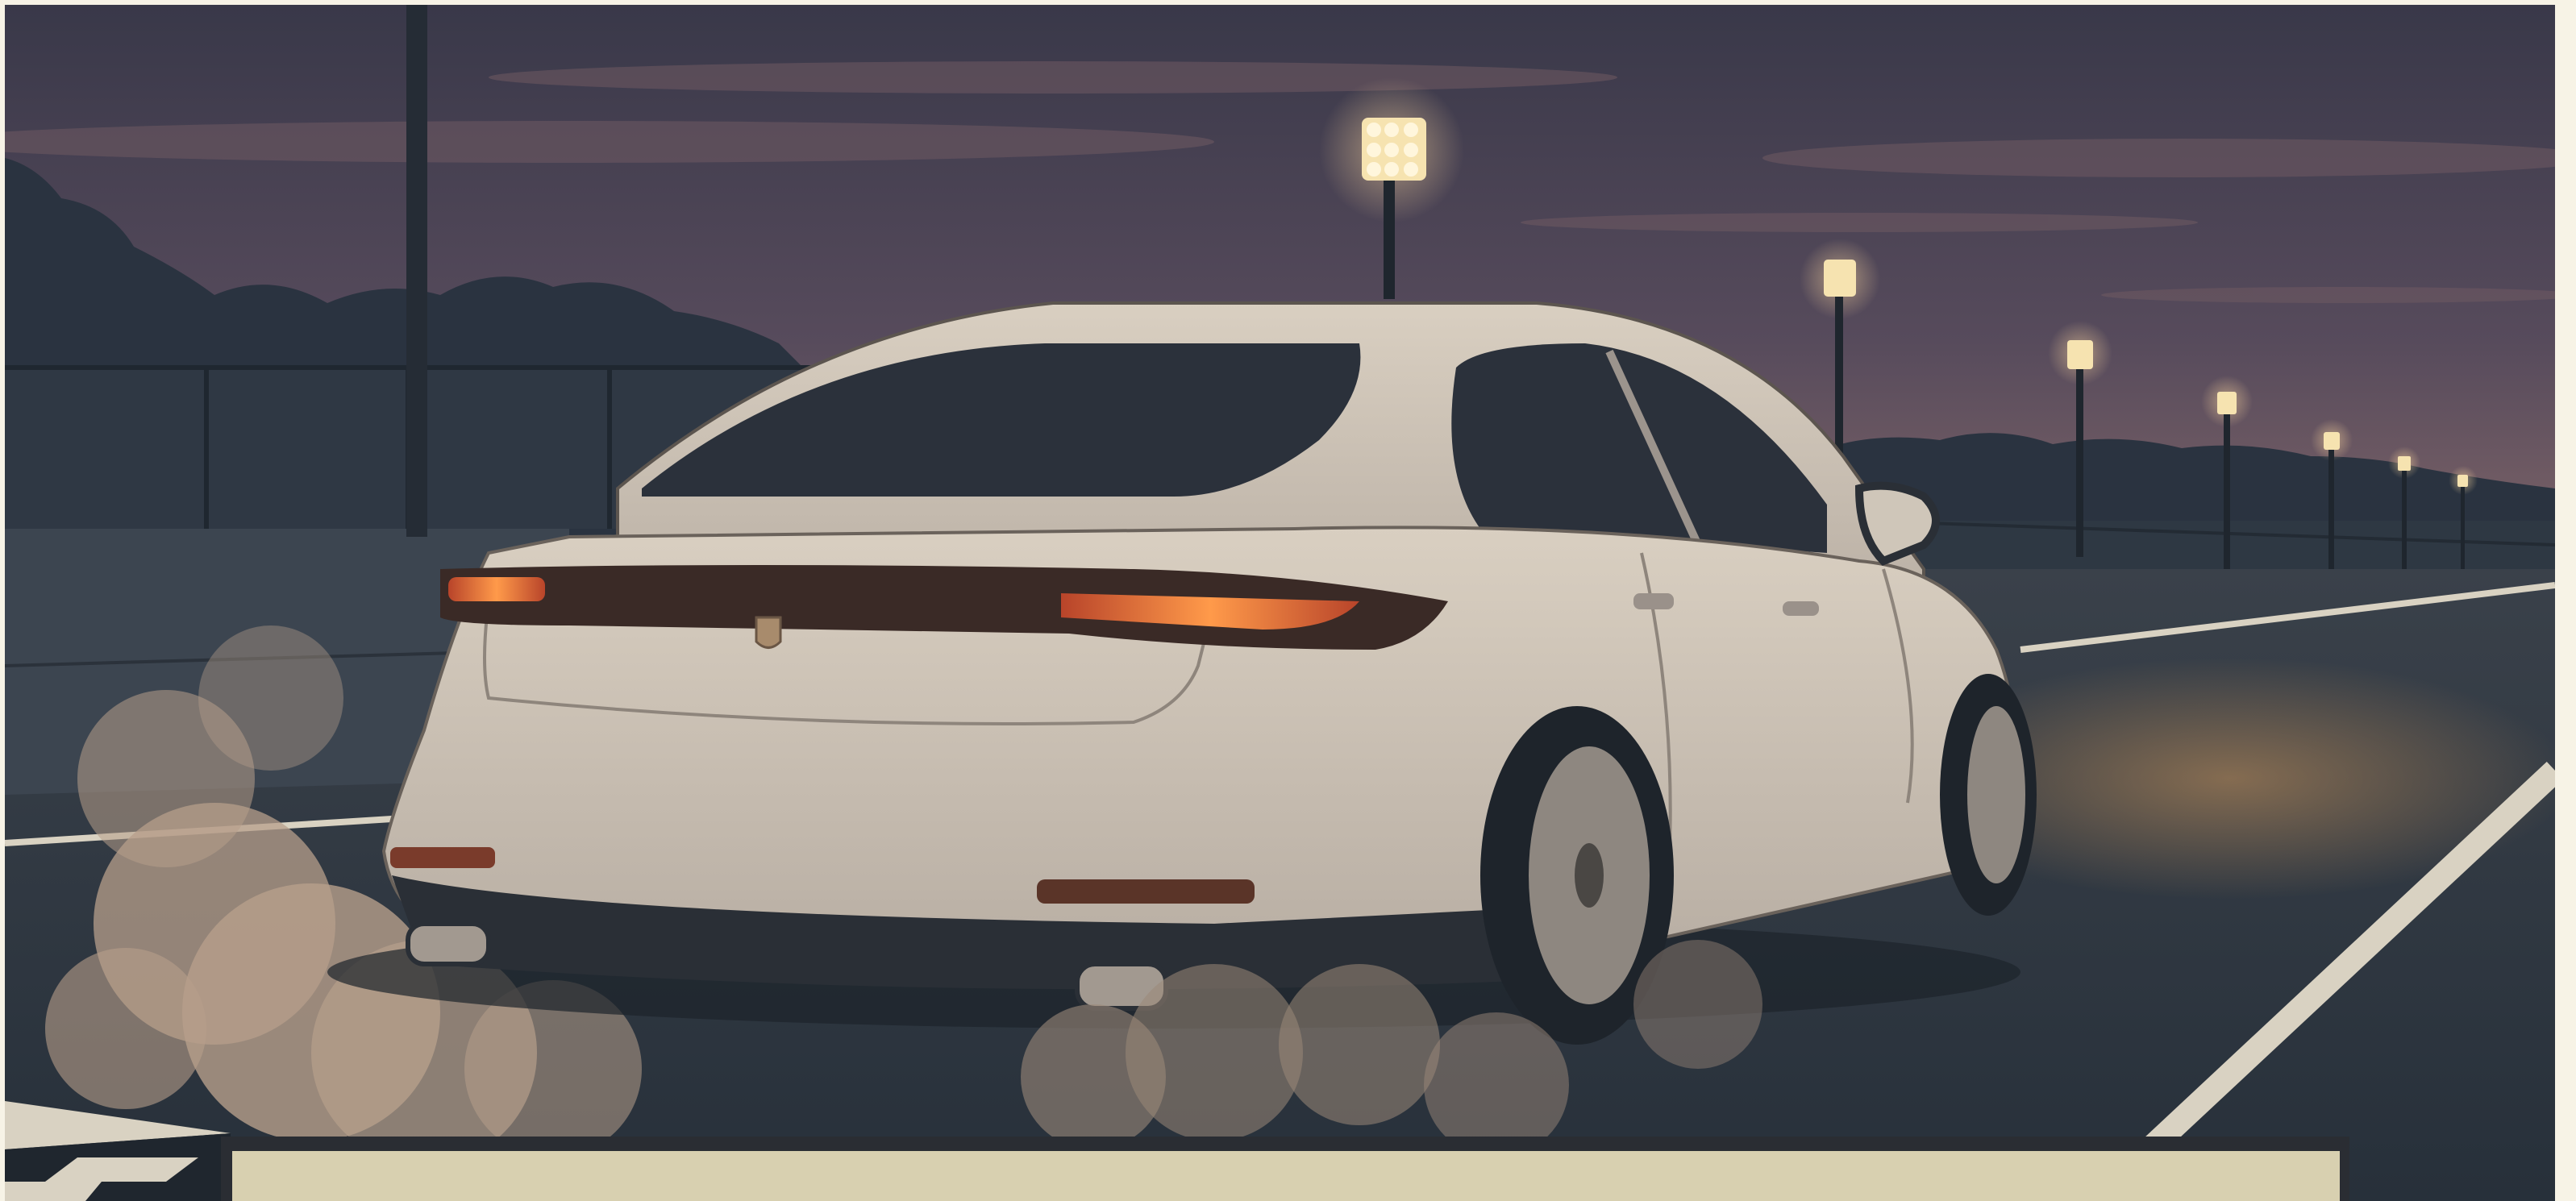 The height and width of the screenshot is (1201, 2576). What do you see at coordinates (2565, 600) in the screenshot?
I see `frame-right-edge` at bounding box center [2565, 600].